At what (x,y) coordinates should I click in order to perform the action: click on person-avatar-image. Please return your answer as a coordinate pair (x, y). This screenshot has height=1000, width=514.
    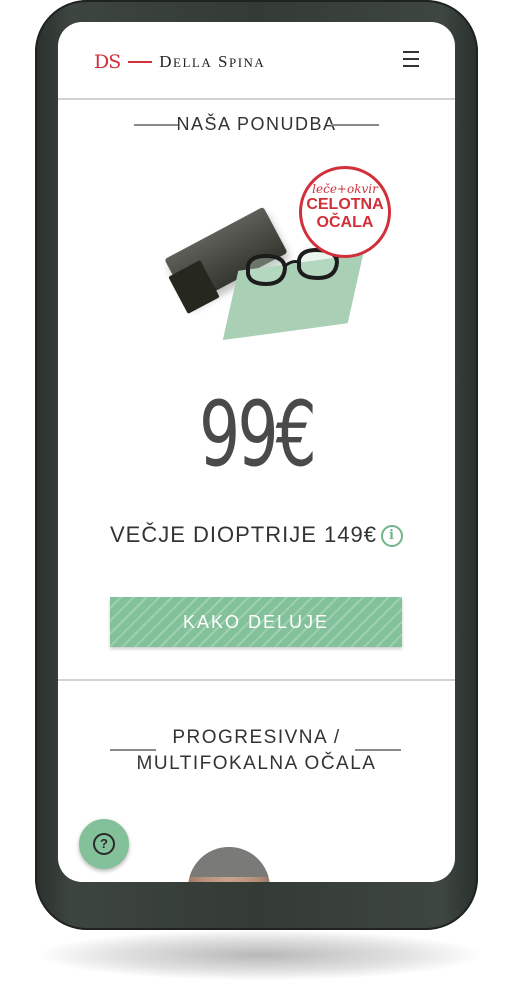
    Looking at the image, I should click on (229, 864).